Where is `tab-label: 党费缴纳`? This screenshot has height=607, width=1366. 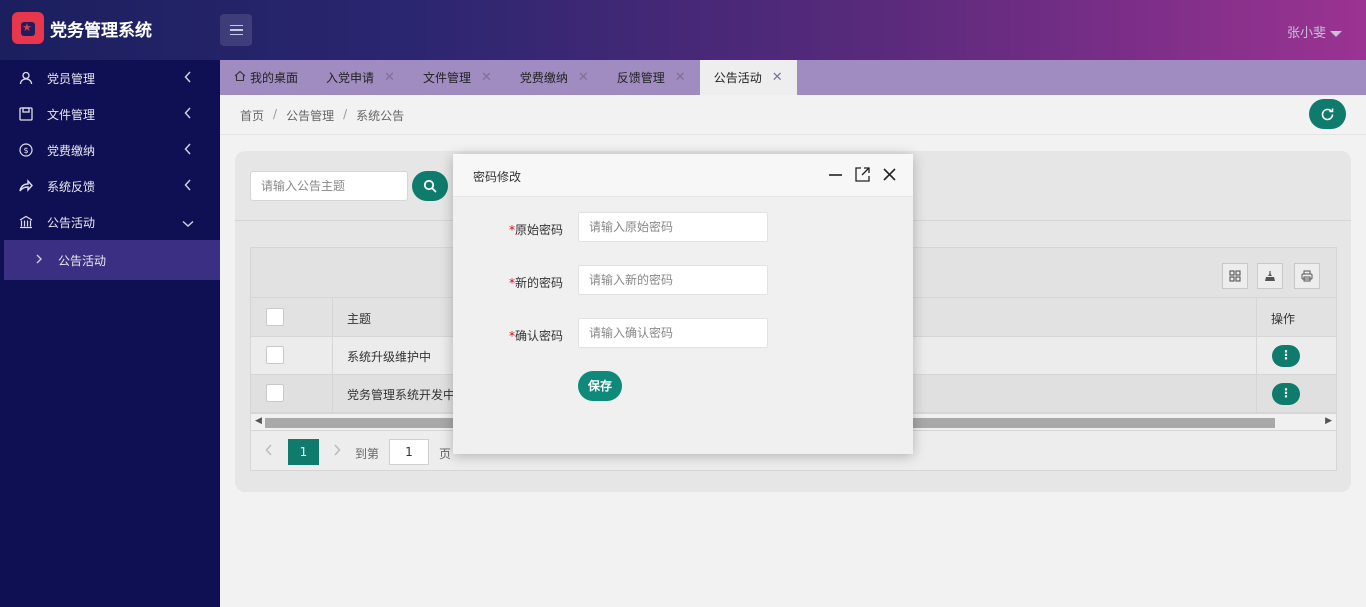 tab-label: 党费缴纳 is located at coordinates (543, 78).